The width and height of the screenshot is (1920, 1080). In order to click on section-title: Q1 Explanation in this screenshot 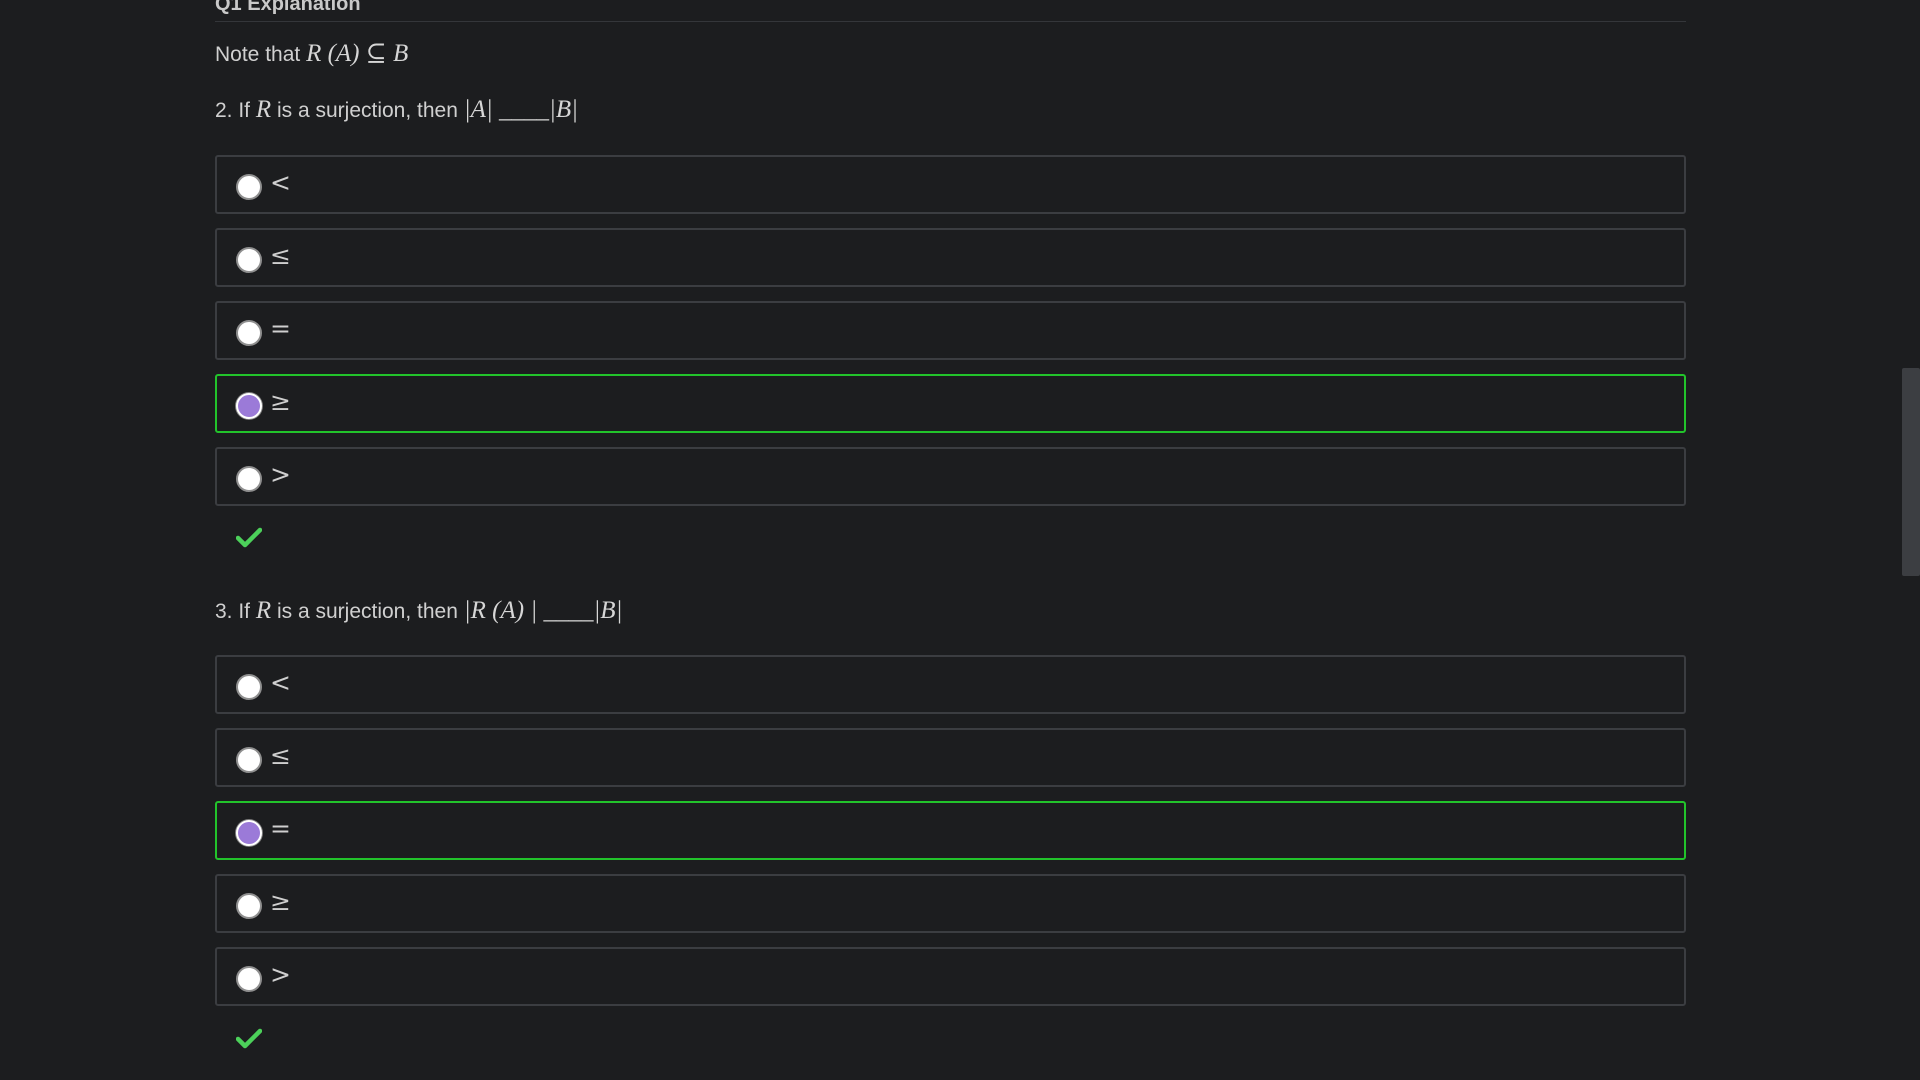, I will do `click(288, 7)`.